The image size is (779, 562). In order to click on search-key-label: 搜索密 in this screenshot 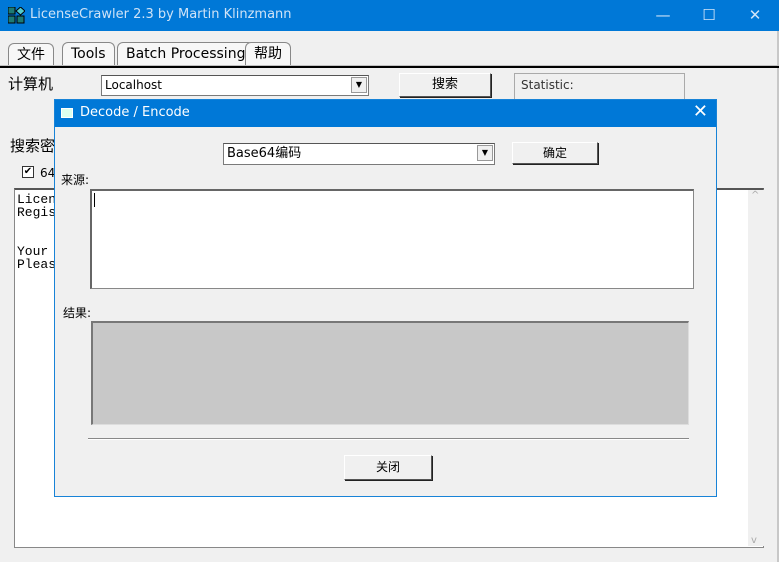, I will do `click(33, 146)`.